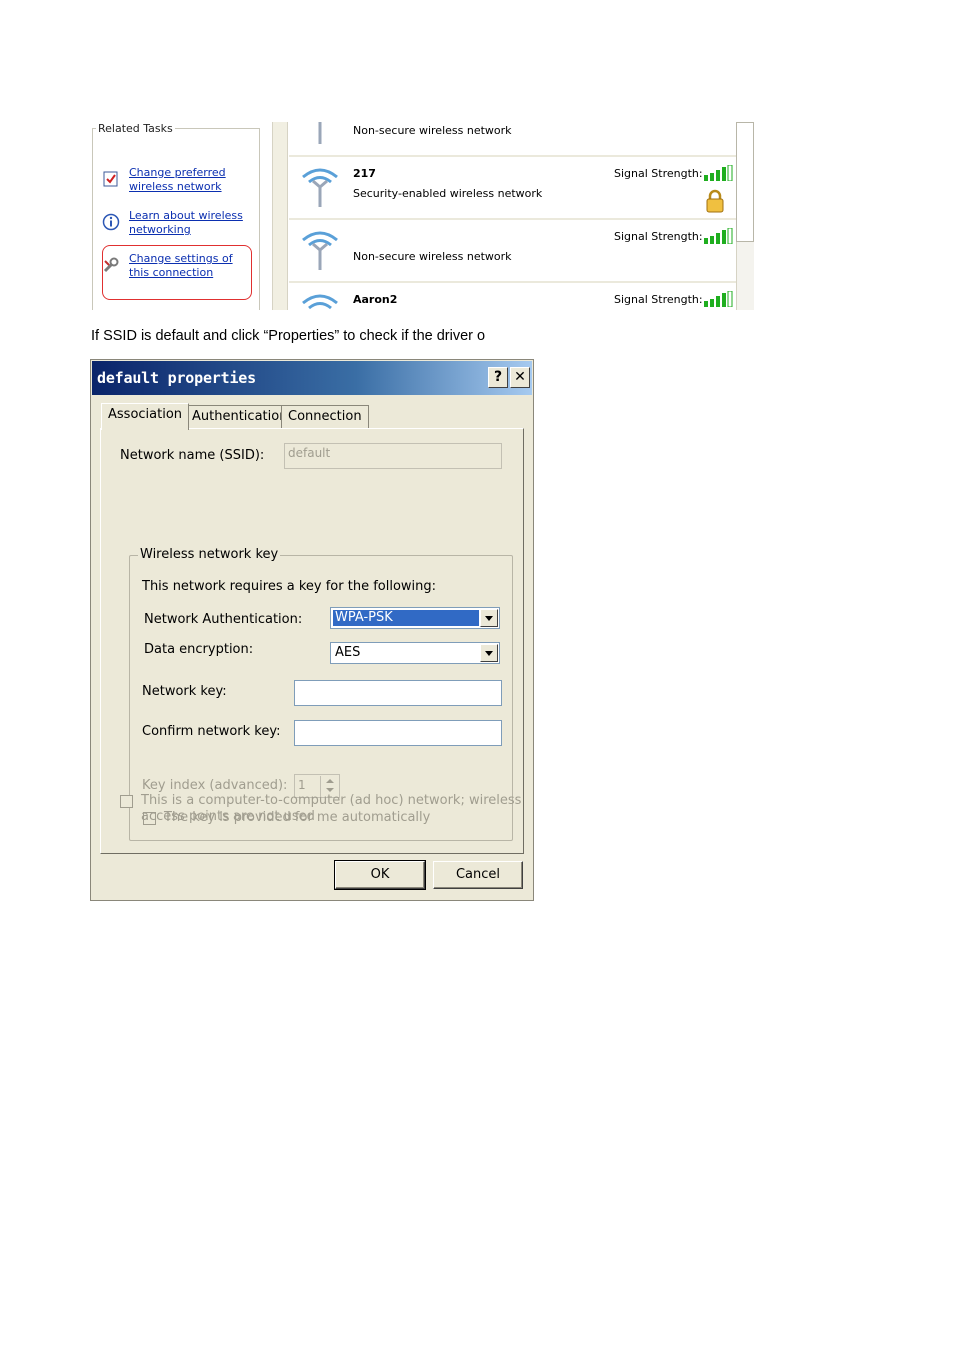 This screenshot has width=954, height=1350. What do you see at coordinates (393, 456) in the screenshot?
I see `ssid-field: default` at bounding box center [393, 456].